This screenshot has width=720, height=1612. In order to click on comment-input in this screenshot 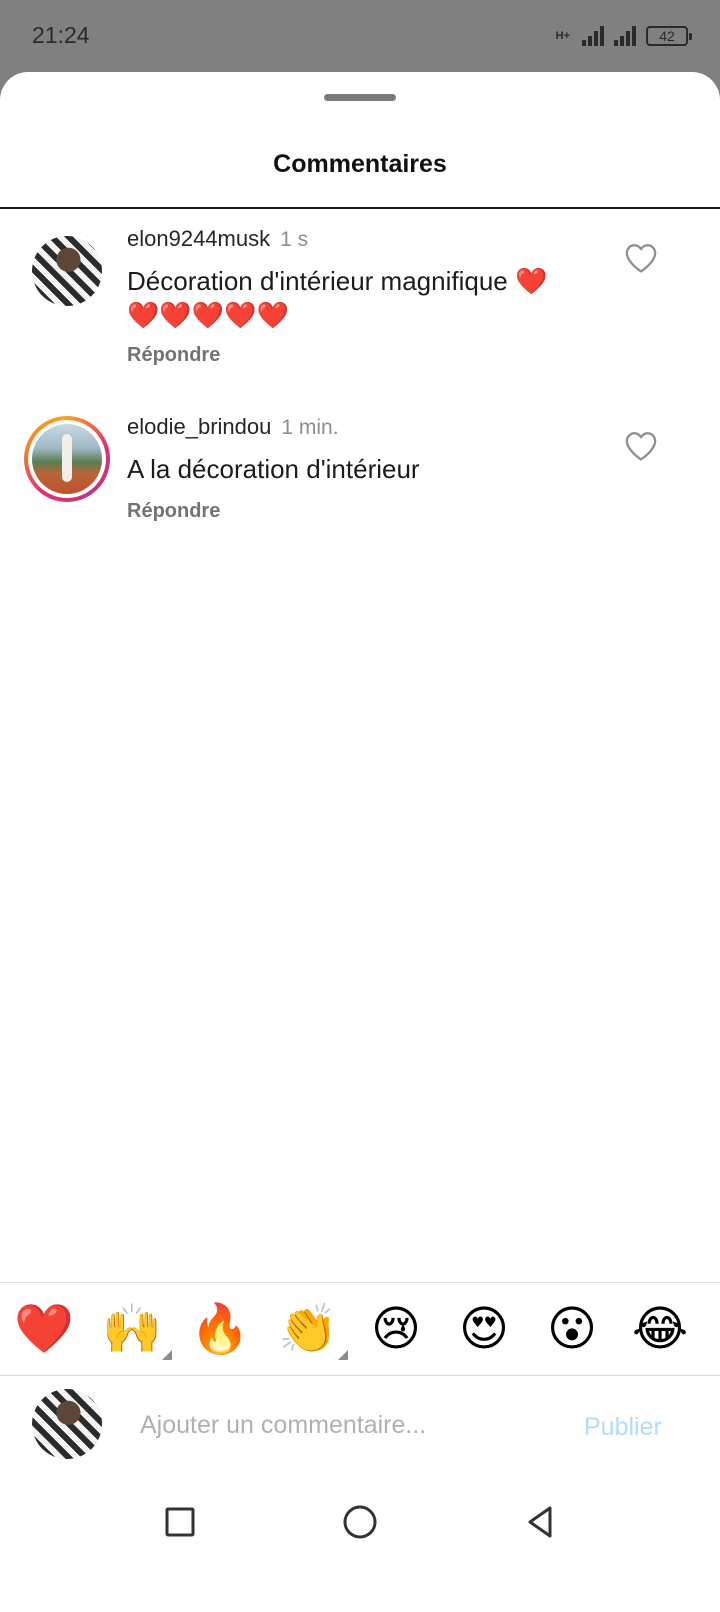, I will do `click(340, 1425)`.